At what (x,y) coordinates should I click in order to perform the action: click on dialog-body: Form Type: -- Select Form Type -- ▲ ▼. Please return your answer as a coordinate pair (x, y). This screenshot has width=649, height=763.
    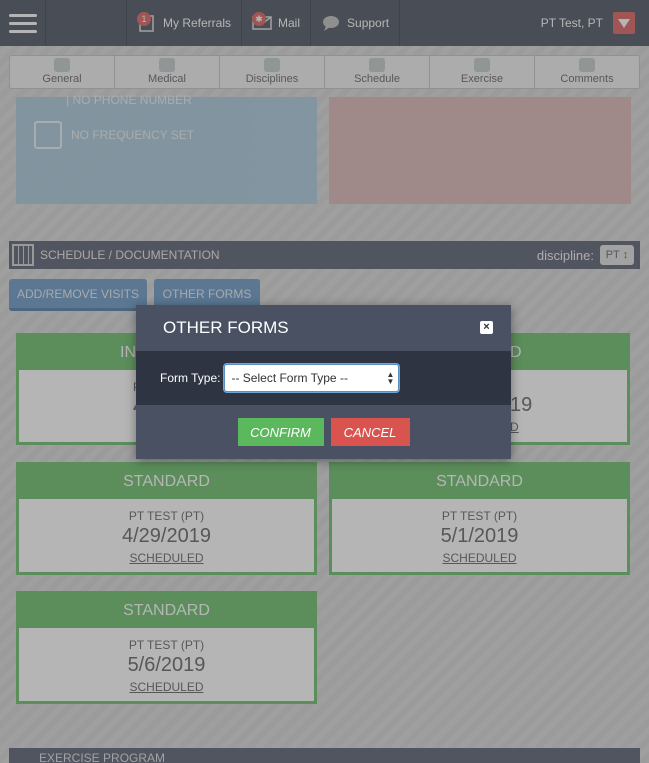
    Looking at the image, I should click on (323, 378).